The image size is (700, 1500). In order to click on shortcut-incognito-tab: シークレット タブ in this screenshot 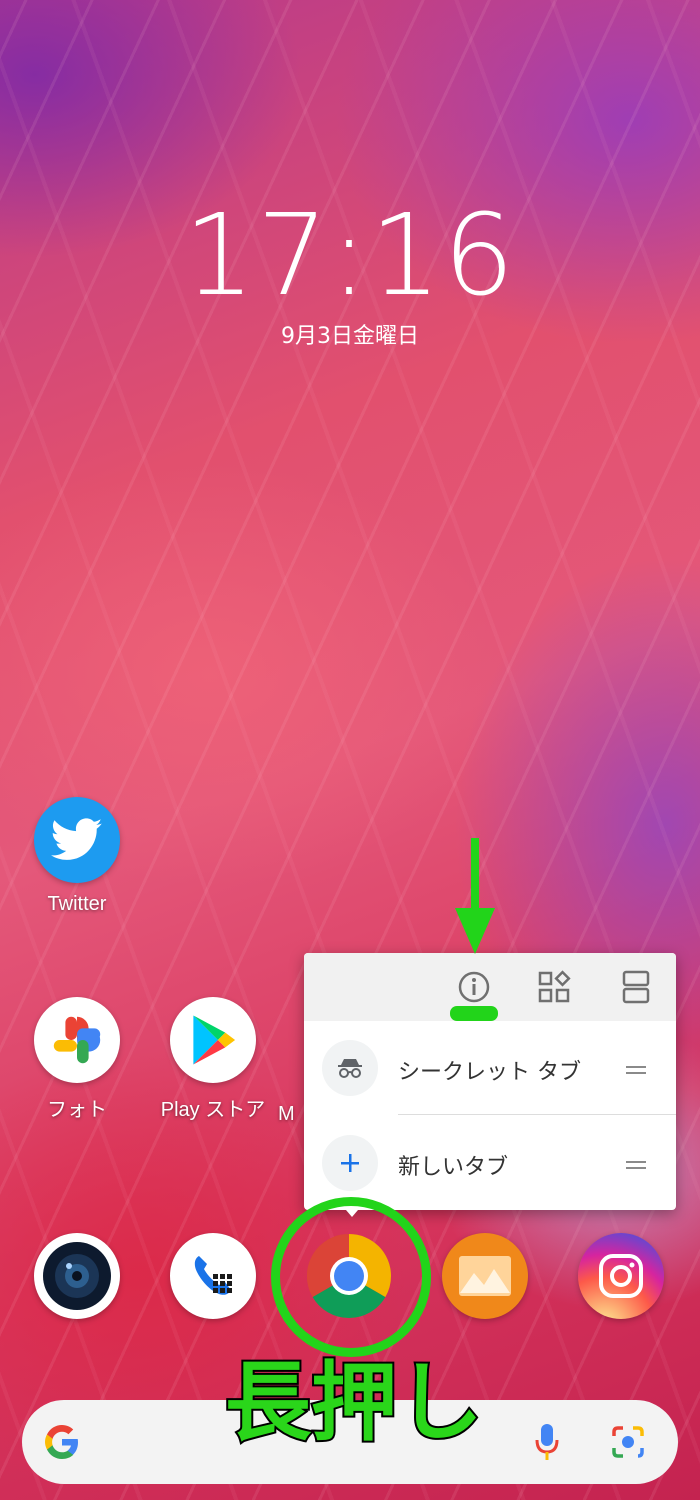, I will do `click(490, 1069)`.